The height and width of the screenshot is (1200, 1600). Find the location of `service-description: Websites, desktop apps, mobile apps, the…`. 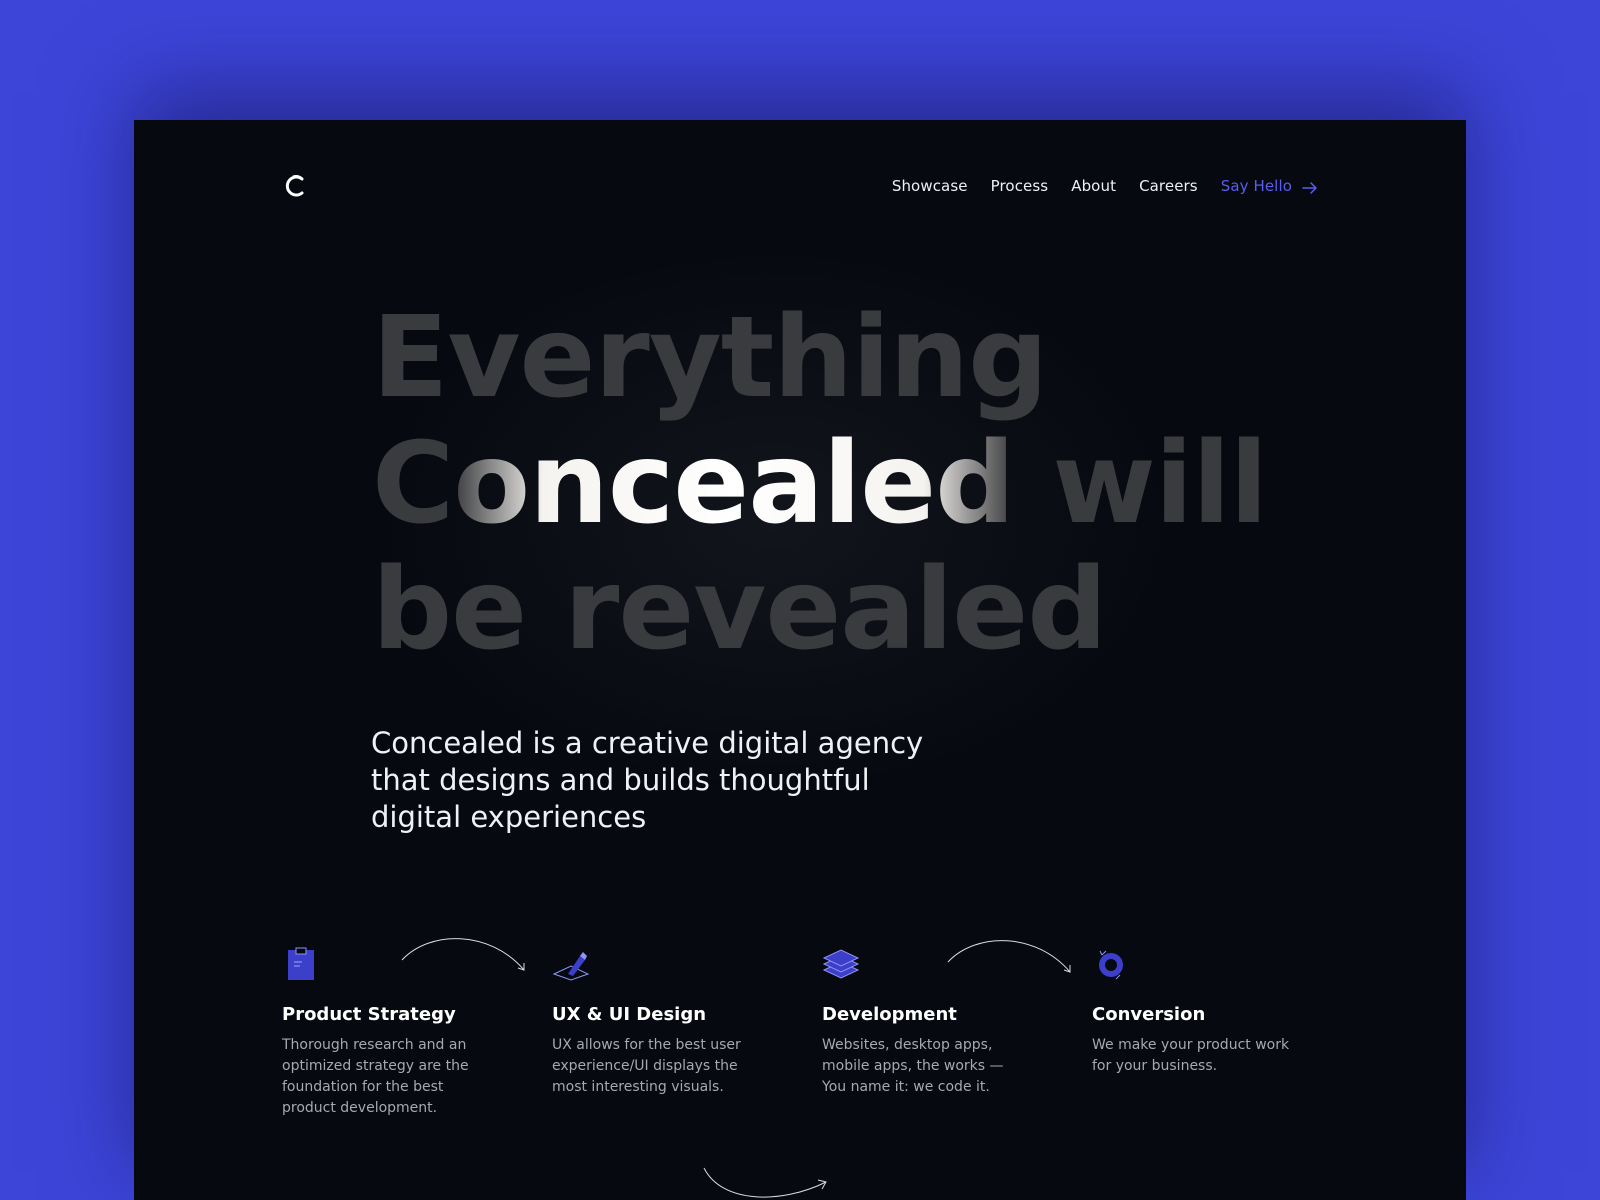

service-description: Websites, desktop apps, mobile apps, the… is located at coordinates (913, 1066).